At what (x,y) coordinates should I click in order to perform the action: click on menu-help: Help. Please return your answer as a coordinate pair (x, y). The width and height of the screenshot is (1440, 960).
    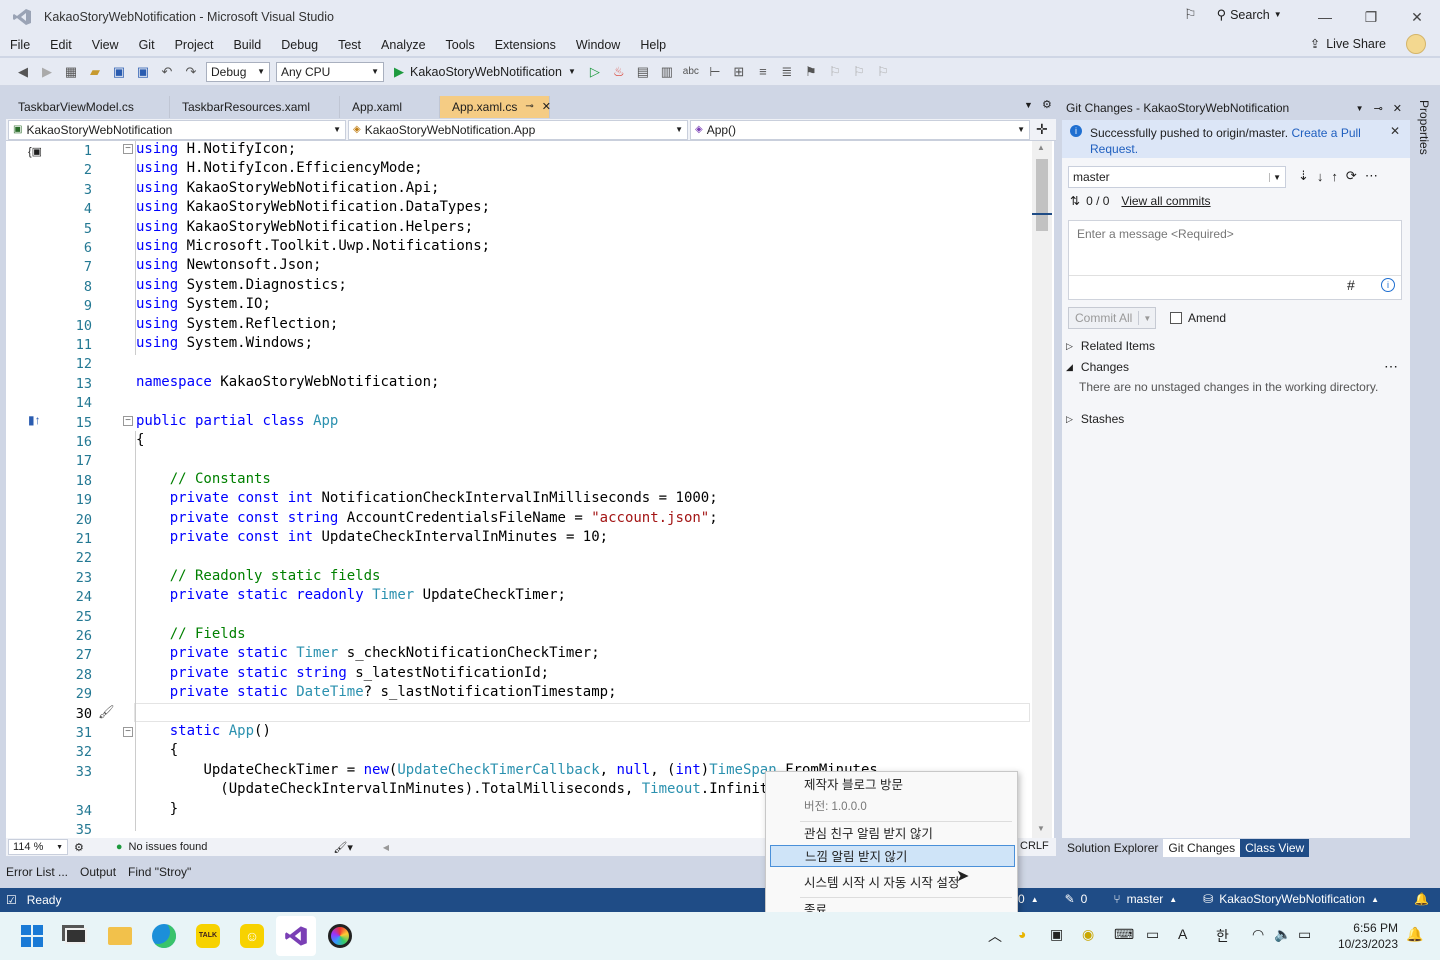
    Looking at the image, I should click on (653, 45).